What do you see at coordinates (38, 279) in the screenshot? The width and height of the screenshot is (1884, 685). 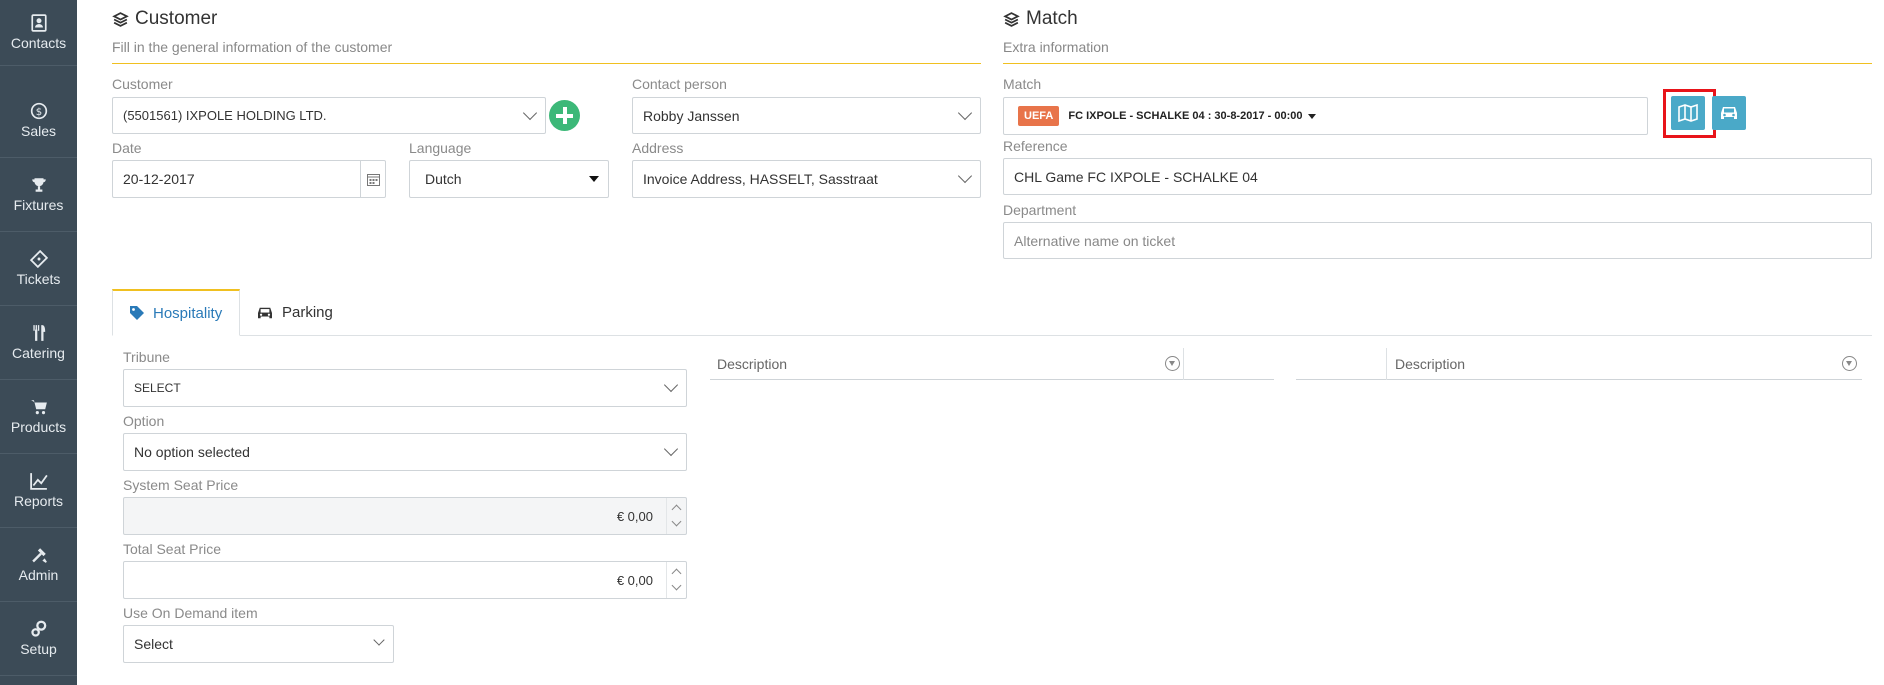 I see `sidebar-item-label: Tickets` at bounding box center [38, 279].